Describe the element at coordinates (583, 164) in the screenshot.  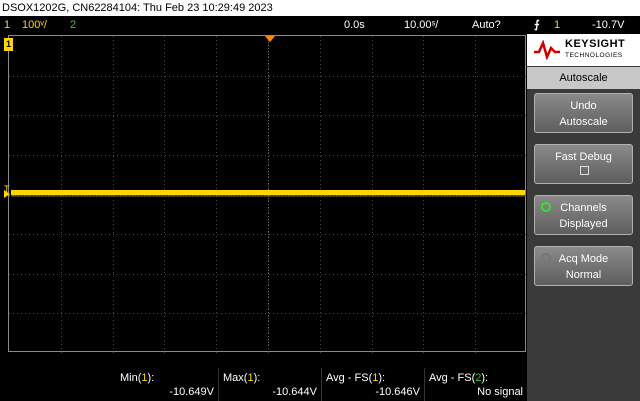
I see `fast-debug-button: Fast Debug` at that location.